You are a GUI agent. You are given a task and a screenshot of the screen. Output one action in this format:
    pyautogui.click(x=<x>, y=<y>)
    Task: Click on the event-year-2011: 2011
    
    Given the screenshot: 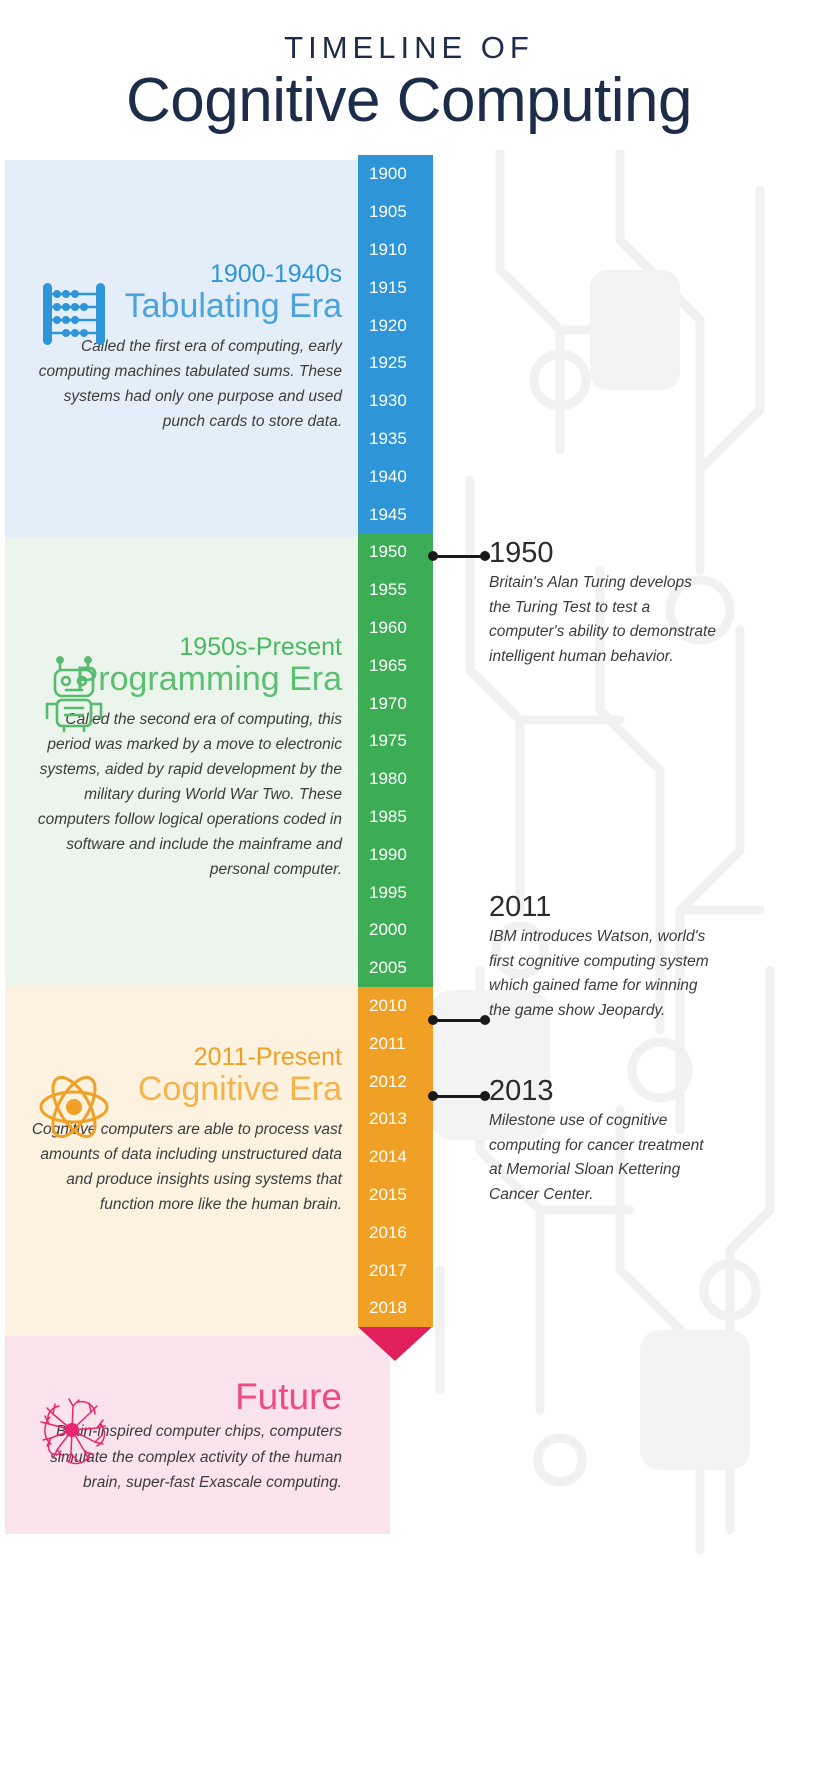 What is the action you would take?
    pyautogui.click(x=520, y=907)
    